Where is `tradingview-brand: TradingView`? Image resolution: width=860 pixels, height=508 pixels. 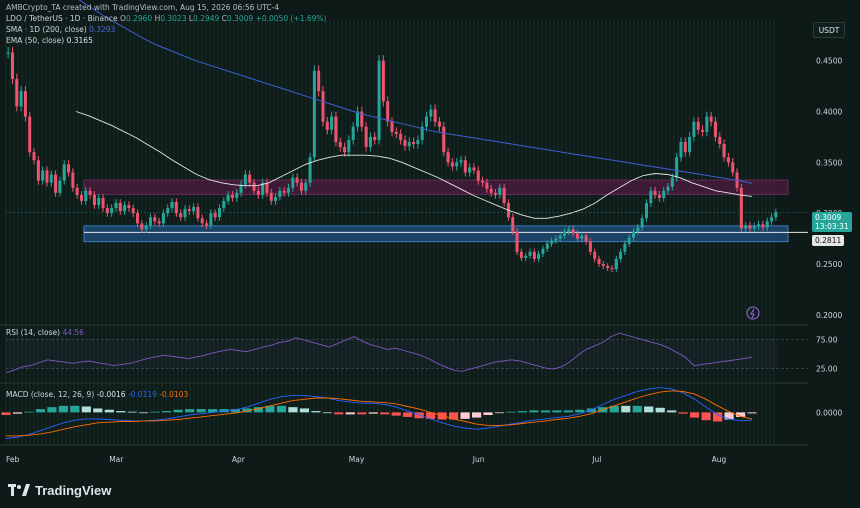 tradingview-brand: TradingView is located at coordinates (73, 490).